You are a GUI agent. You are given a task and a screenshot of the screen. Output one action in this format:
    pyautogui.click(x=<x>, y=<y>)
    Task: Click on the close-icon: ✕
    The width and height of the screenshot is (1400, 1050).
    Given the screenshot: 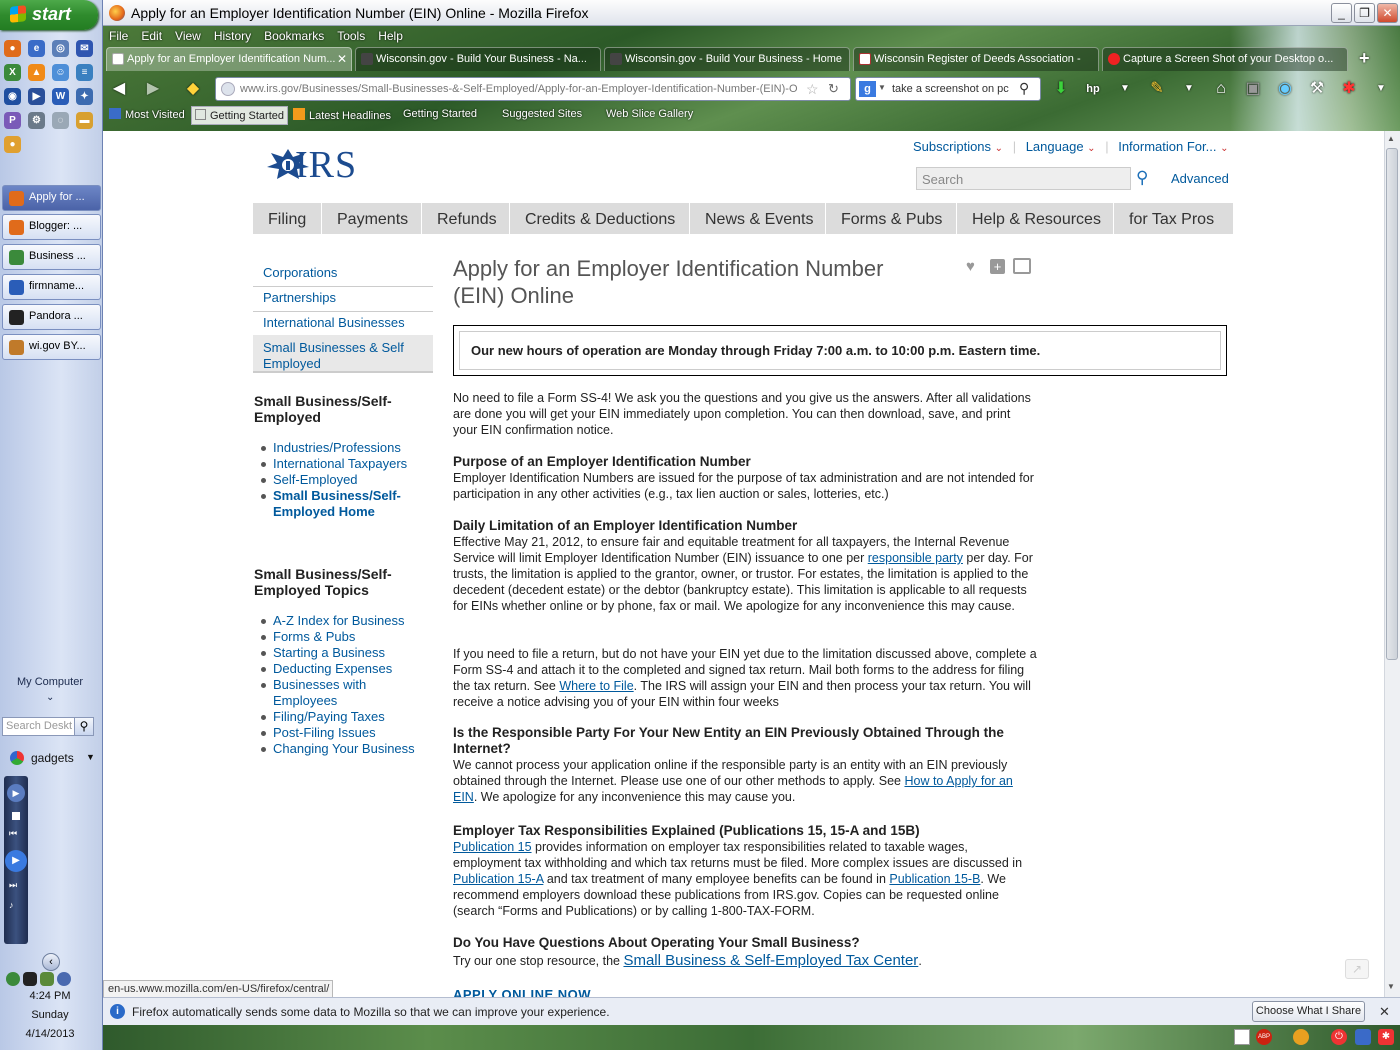 What is the action you would take?
    pyautogui.click(x=1384, y=1012)
    